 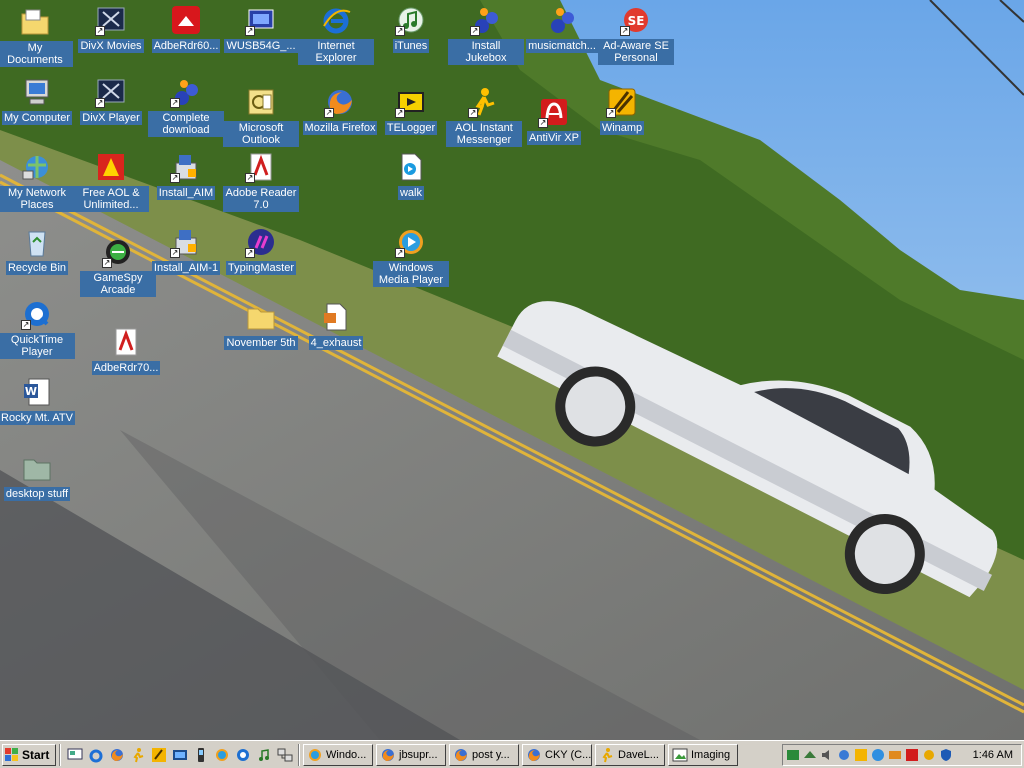 I want to click on desktop-icon-ad-aware: SE ↗ Ad-Aware SE Personal, so click(x=636, y=34).